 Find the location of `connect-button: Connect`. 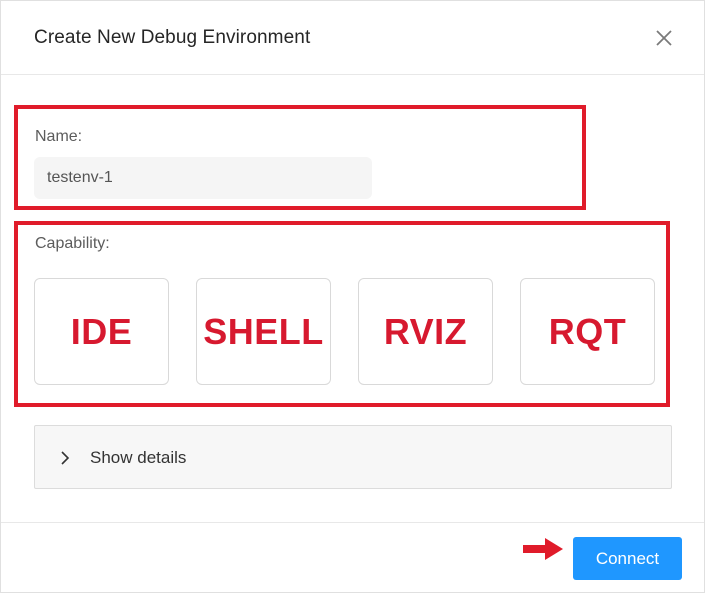

connect-button: Connect is located at coordinates (627, 558).